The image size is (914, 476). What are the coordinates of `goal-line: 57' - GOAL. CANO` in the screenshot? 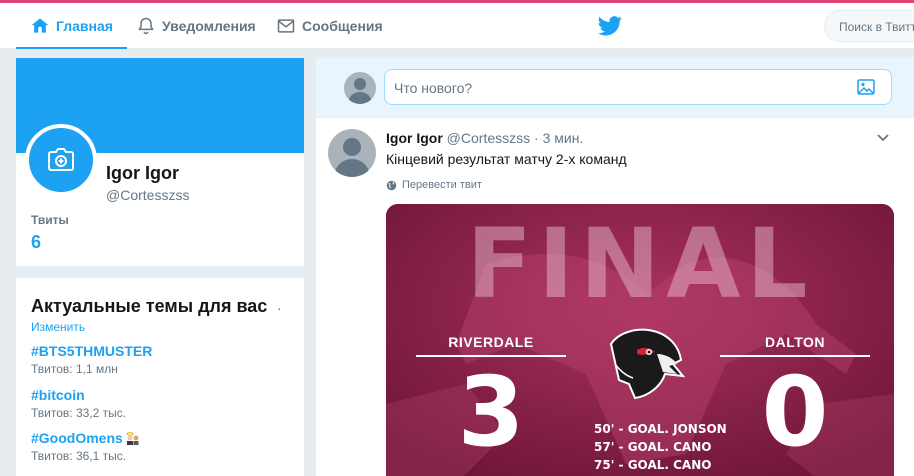 It's located at (653, 447).